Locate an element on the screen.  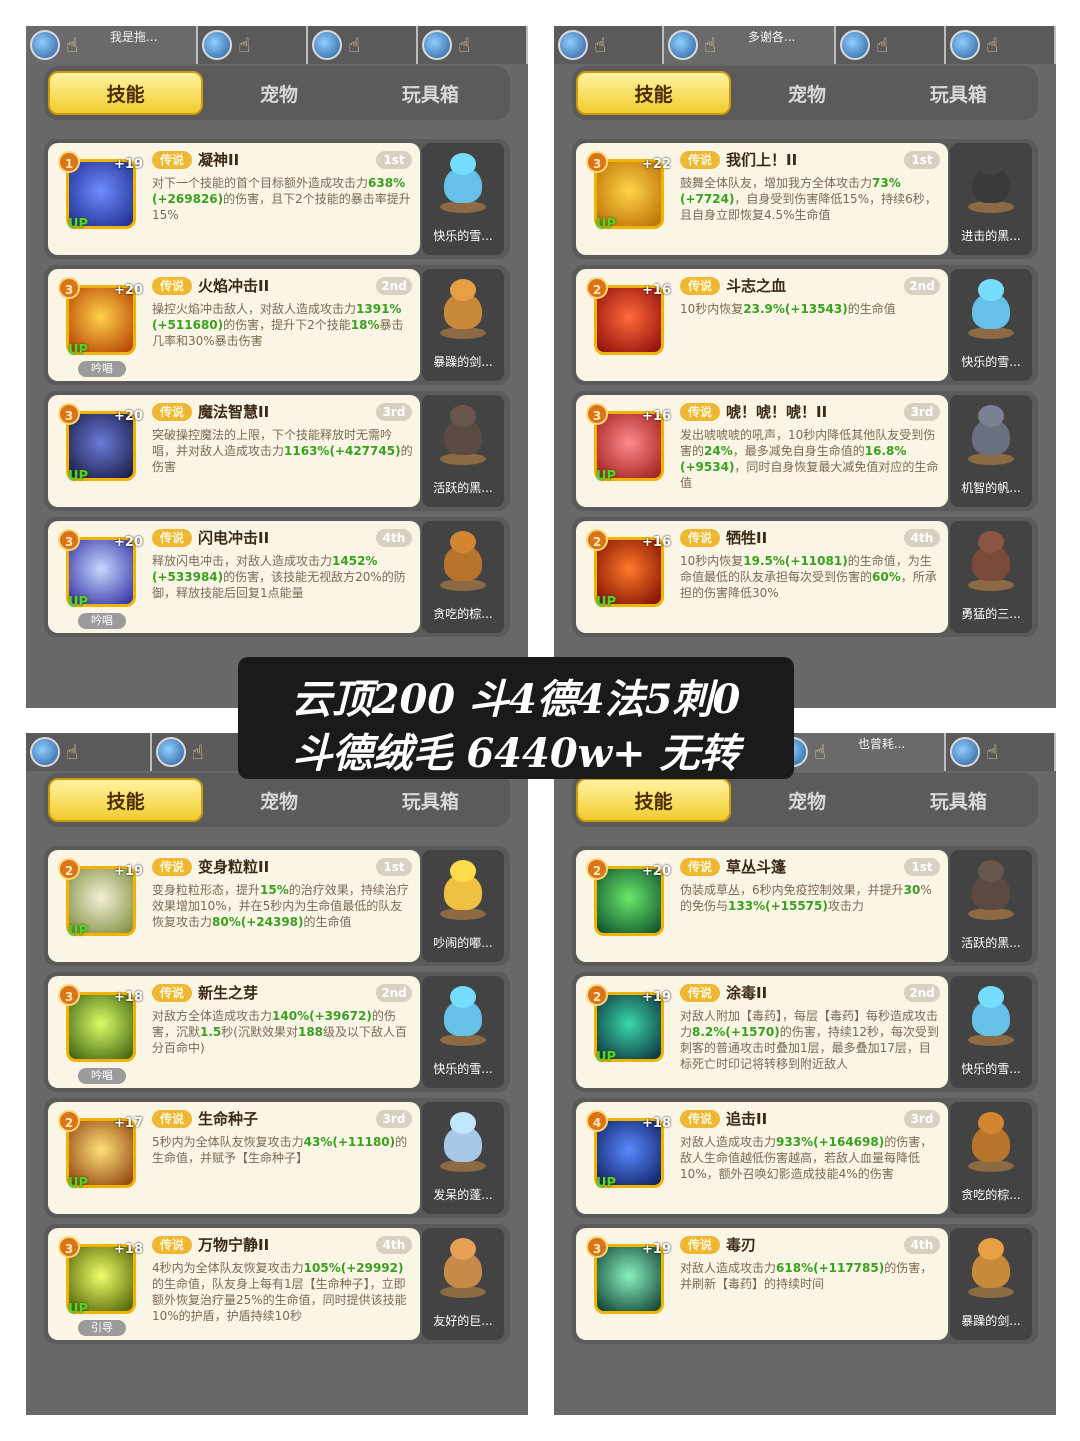
pet-figure-icon is located at coordinates (463, 1143).